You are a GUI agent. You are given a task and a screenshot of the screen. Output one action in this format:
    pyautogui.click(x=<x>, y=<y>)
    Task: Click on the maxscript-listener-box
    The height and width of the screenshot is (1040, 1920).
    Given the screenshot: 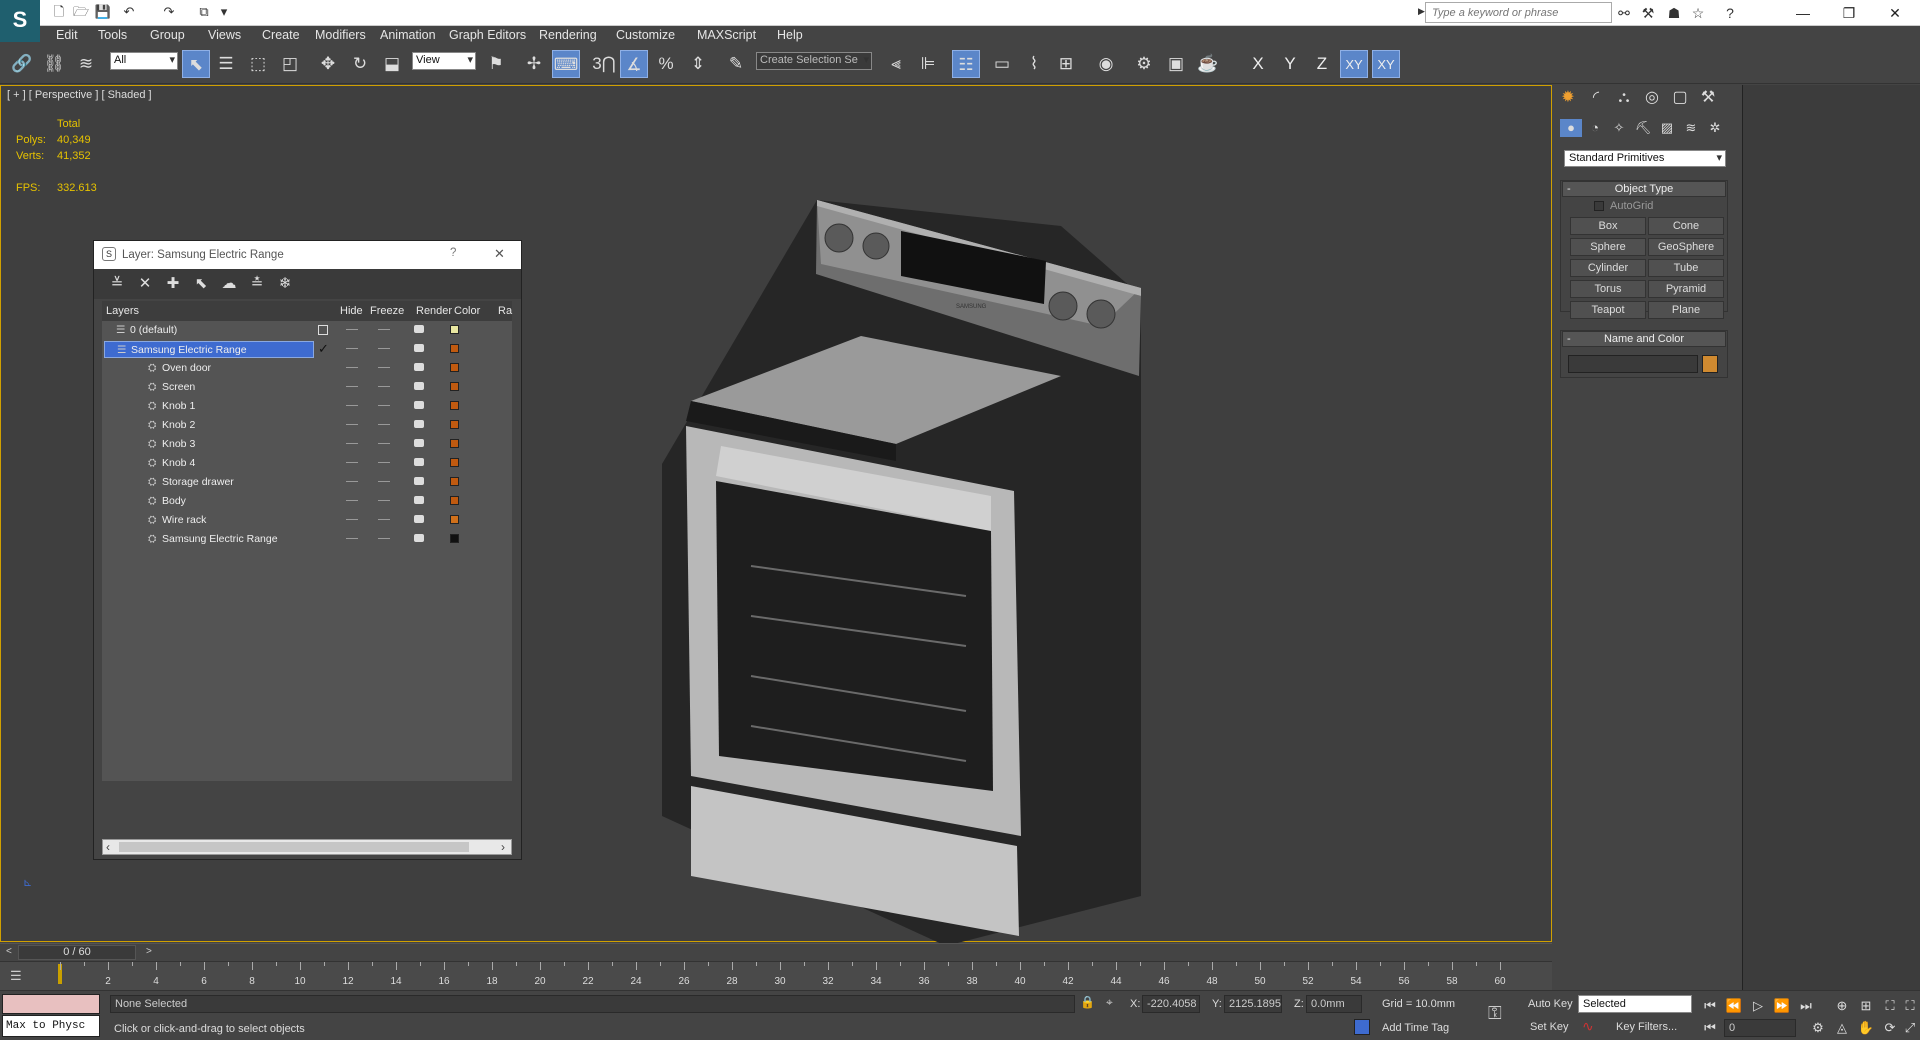 What is the action you would take?
    pyautogui.click(x=51, y=1004)
    